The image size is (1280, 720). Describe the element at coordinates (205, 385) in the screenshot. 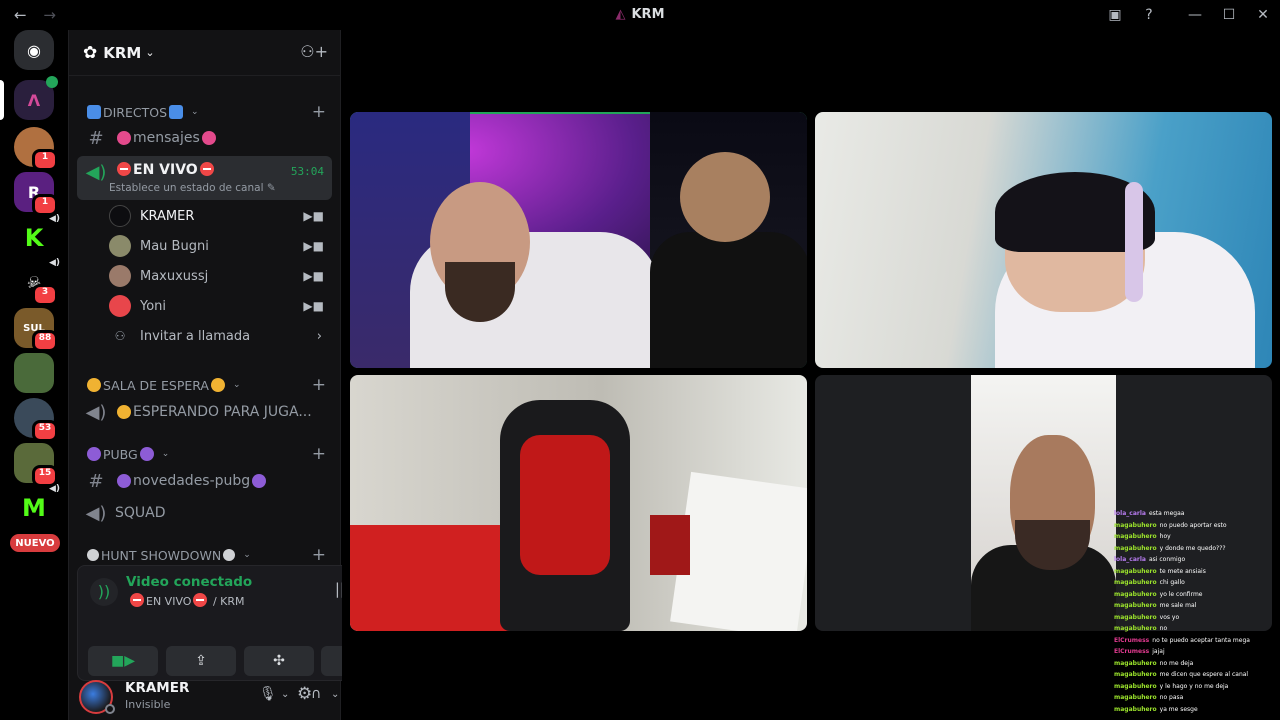

I see `category-sala-de-espera: SALA DE ESPERA ⌄ +` at that location.